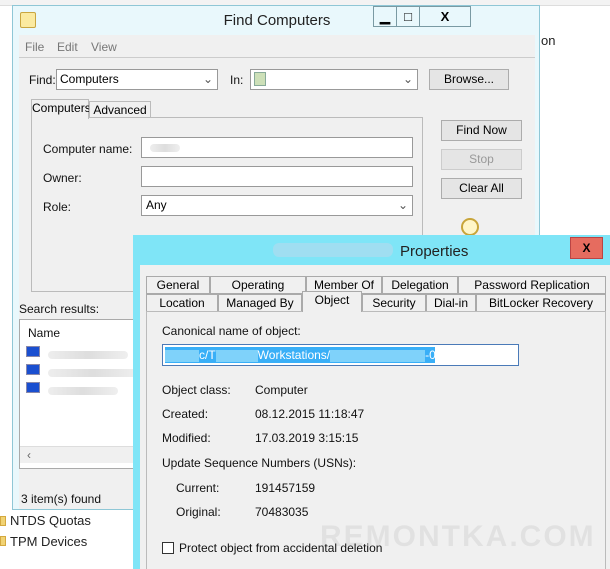 This screenshot has height=569, width=610. I want to click on canonical-name-input: c/TWorkstations/-01, so click(340, 355).